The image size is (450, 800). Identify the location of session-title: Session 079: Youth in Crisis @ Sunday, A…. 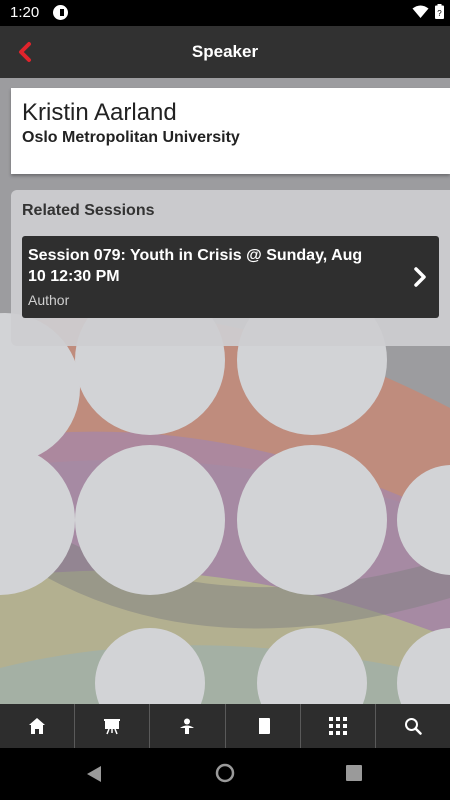
(195, 266).